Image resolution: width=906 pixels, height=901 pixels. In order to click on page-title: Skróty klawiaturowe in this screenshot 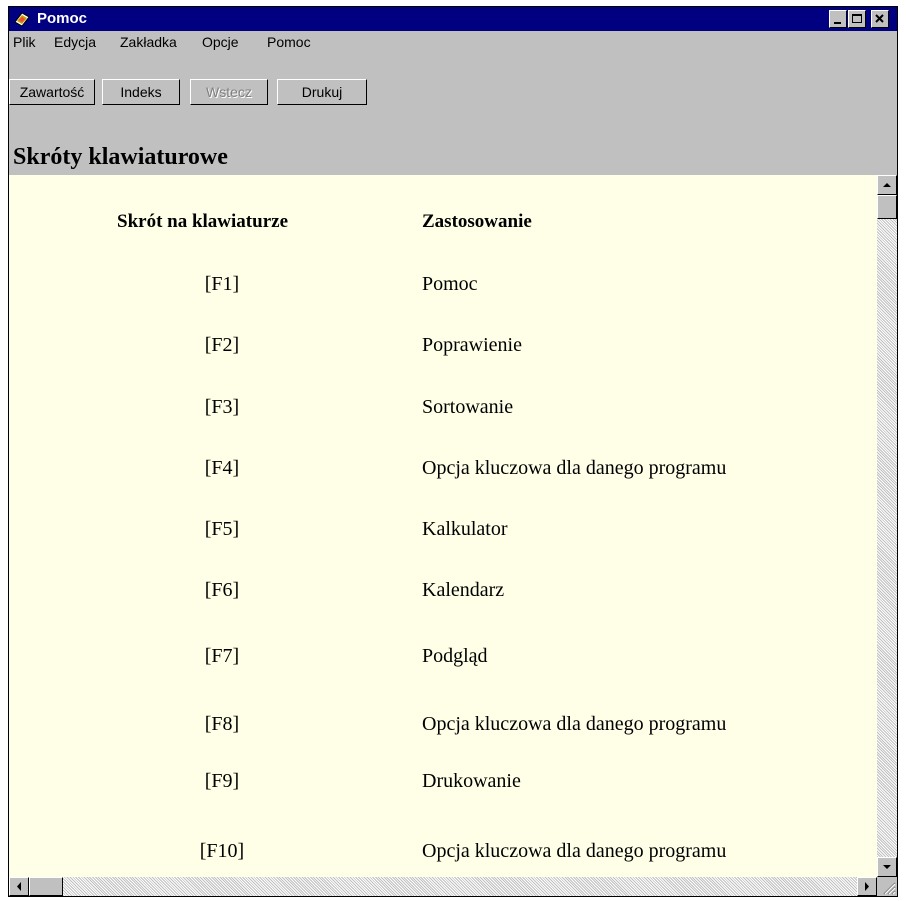, I will do `click(120, 157)`.